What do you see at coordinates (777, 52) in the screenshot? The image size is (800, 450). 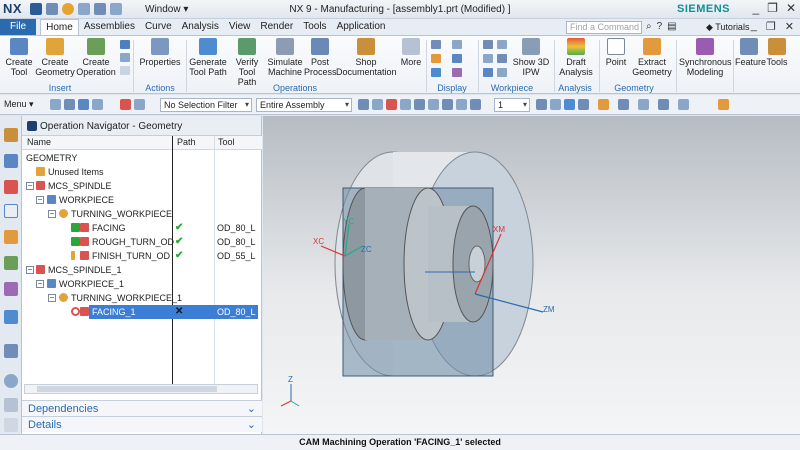 I see `tools-button: Tools` at bounding box center [777, 52].